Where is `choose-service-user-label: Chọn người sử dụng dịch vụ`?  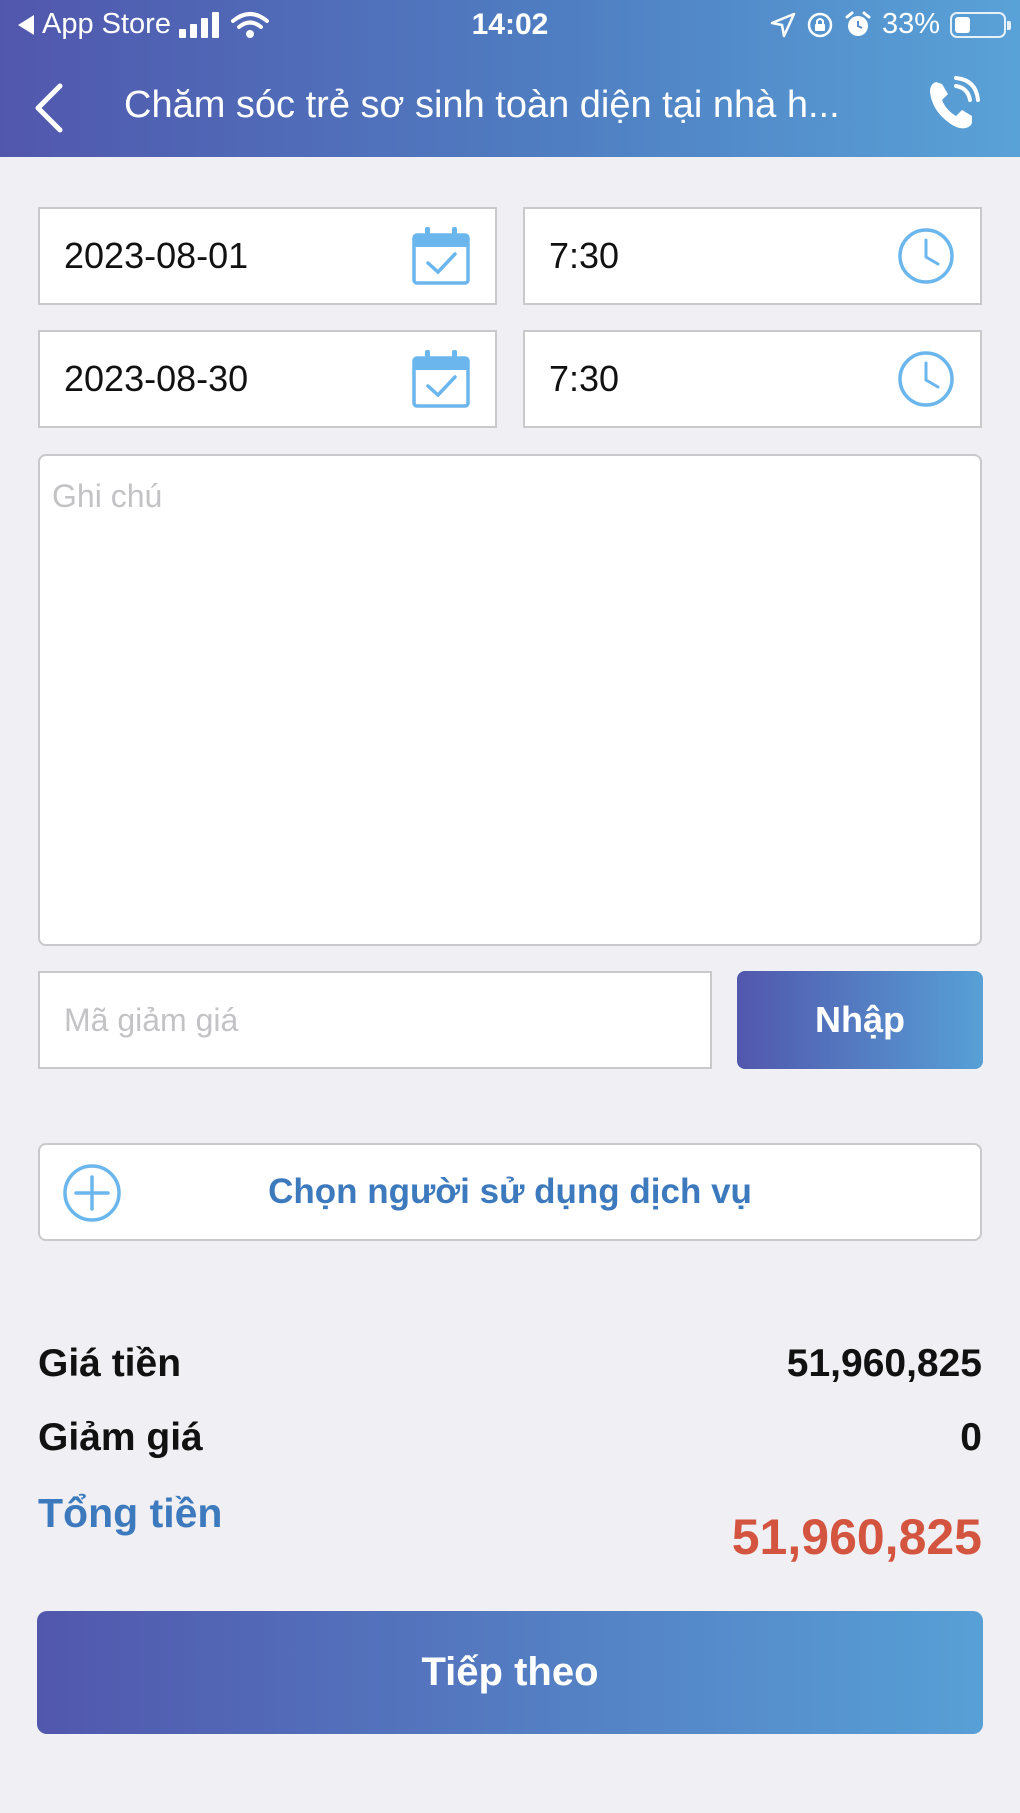 choose-service-user-label: Chọn người sử dụng dịch vụ is located at coordinates (510, 1191).